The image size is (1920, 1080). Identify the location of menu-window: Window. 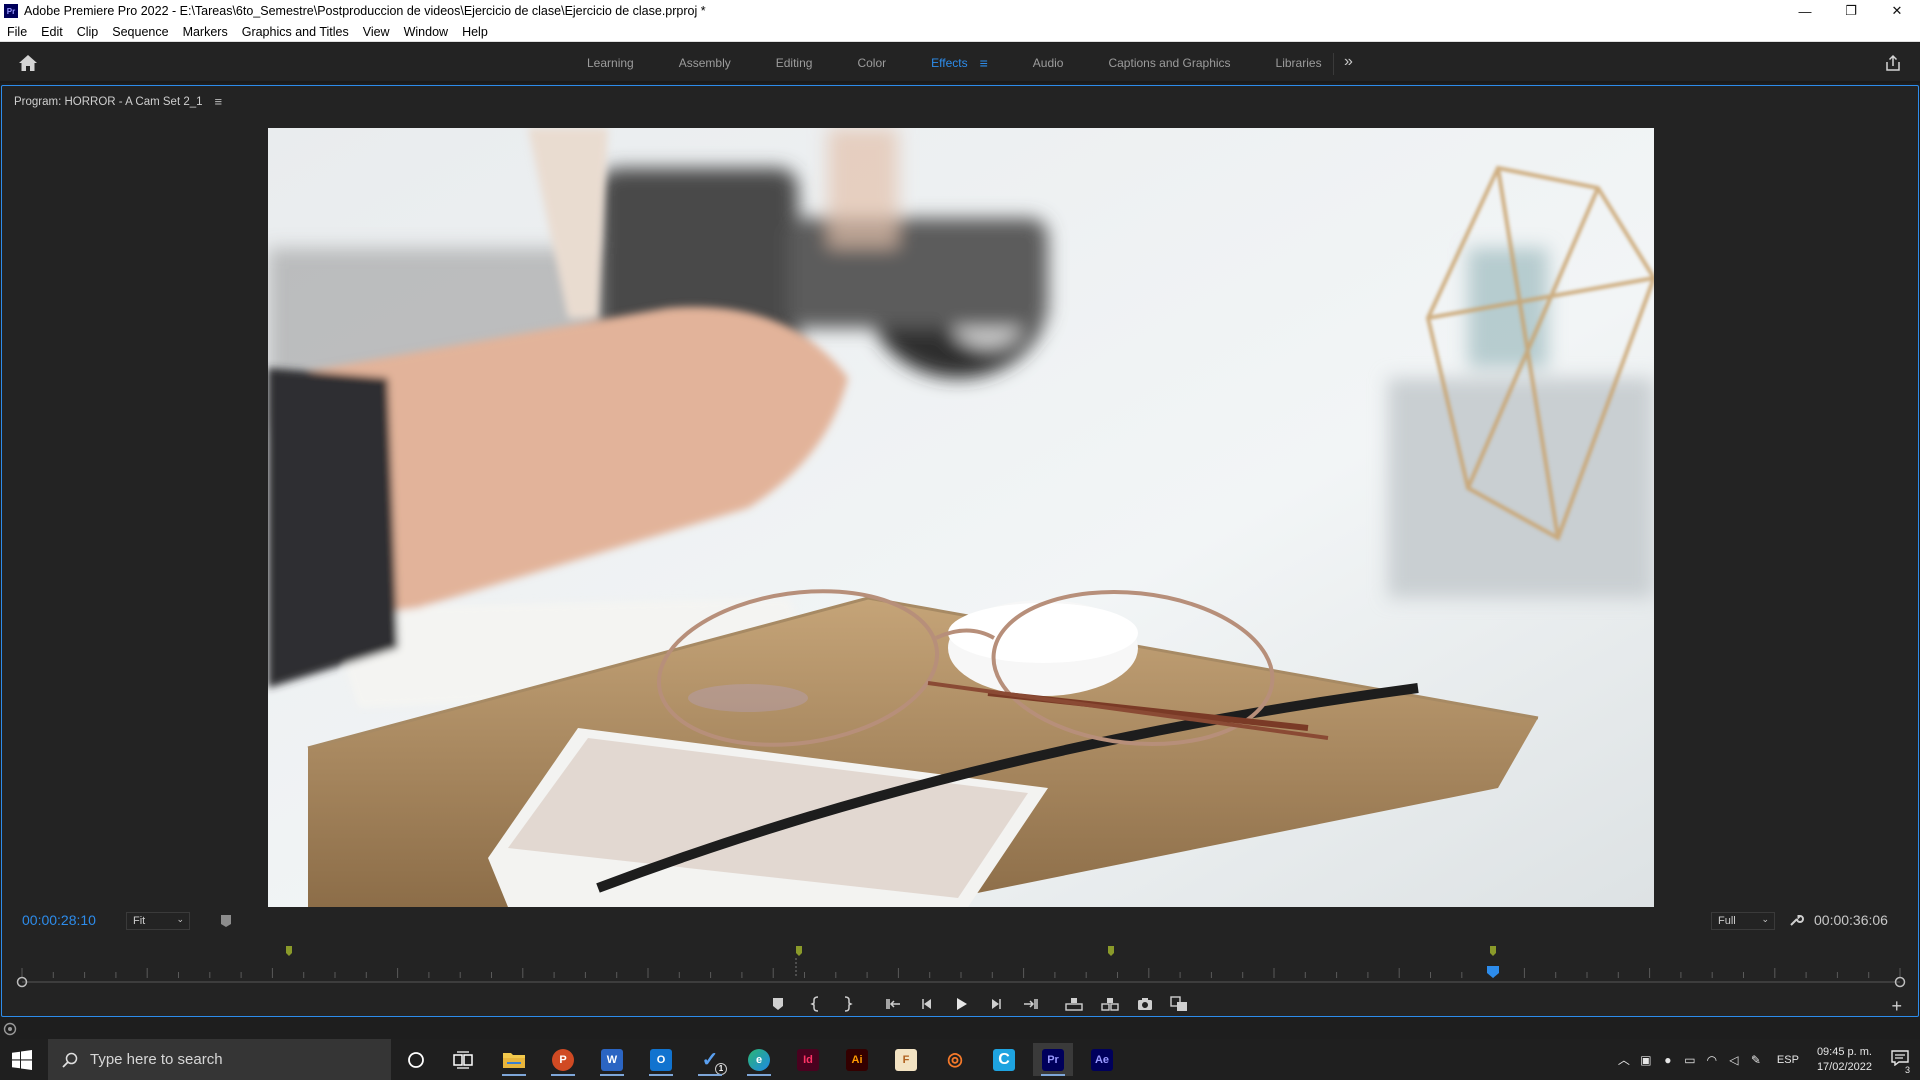
(426, 32).